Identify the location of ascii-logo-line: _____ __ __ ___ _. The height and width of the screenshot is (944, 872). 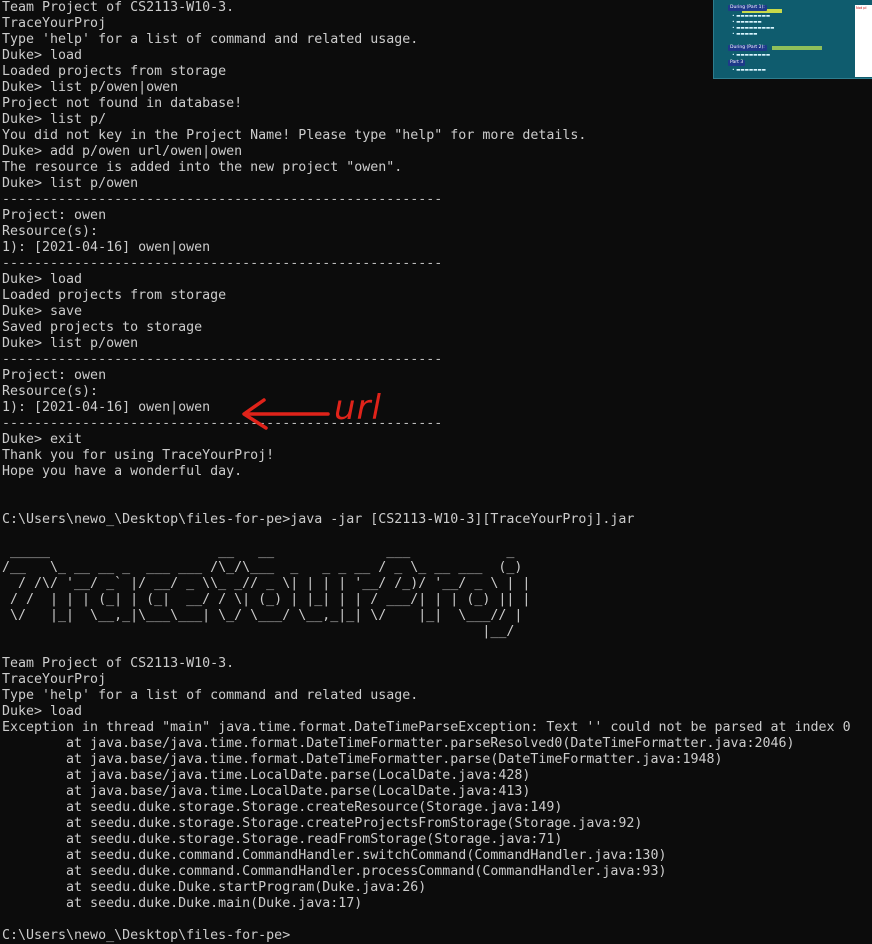
(262, 551).